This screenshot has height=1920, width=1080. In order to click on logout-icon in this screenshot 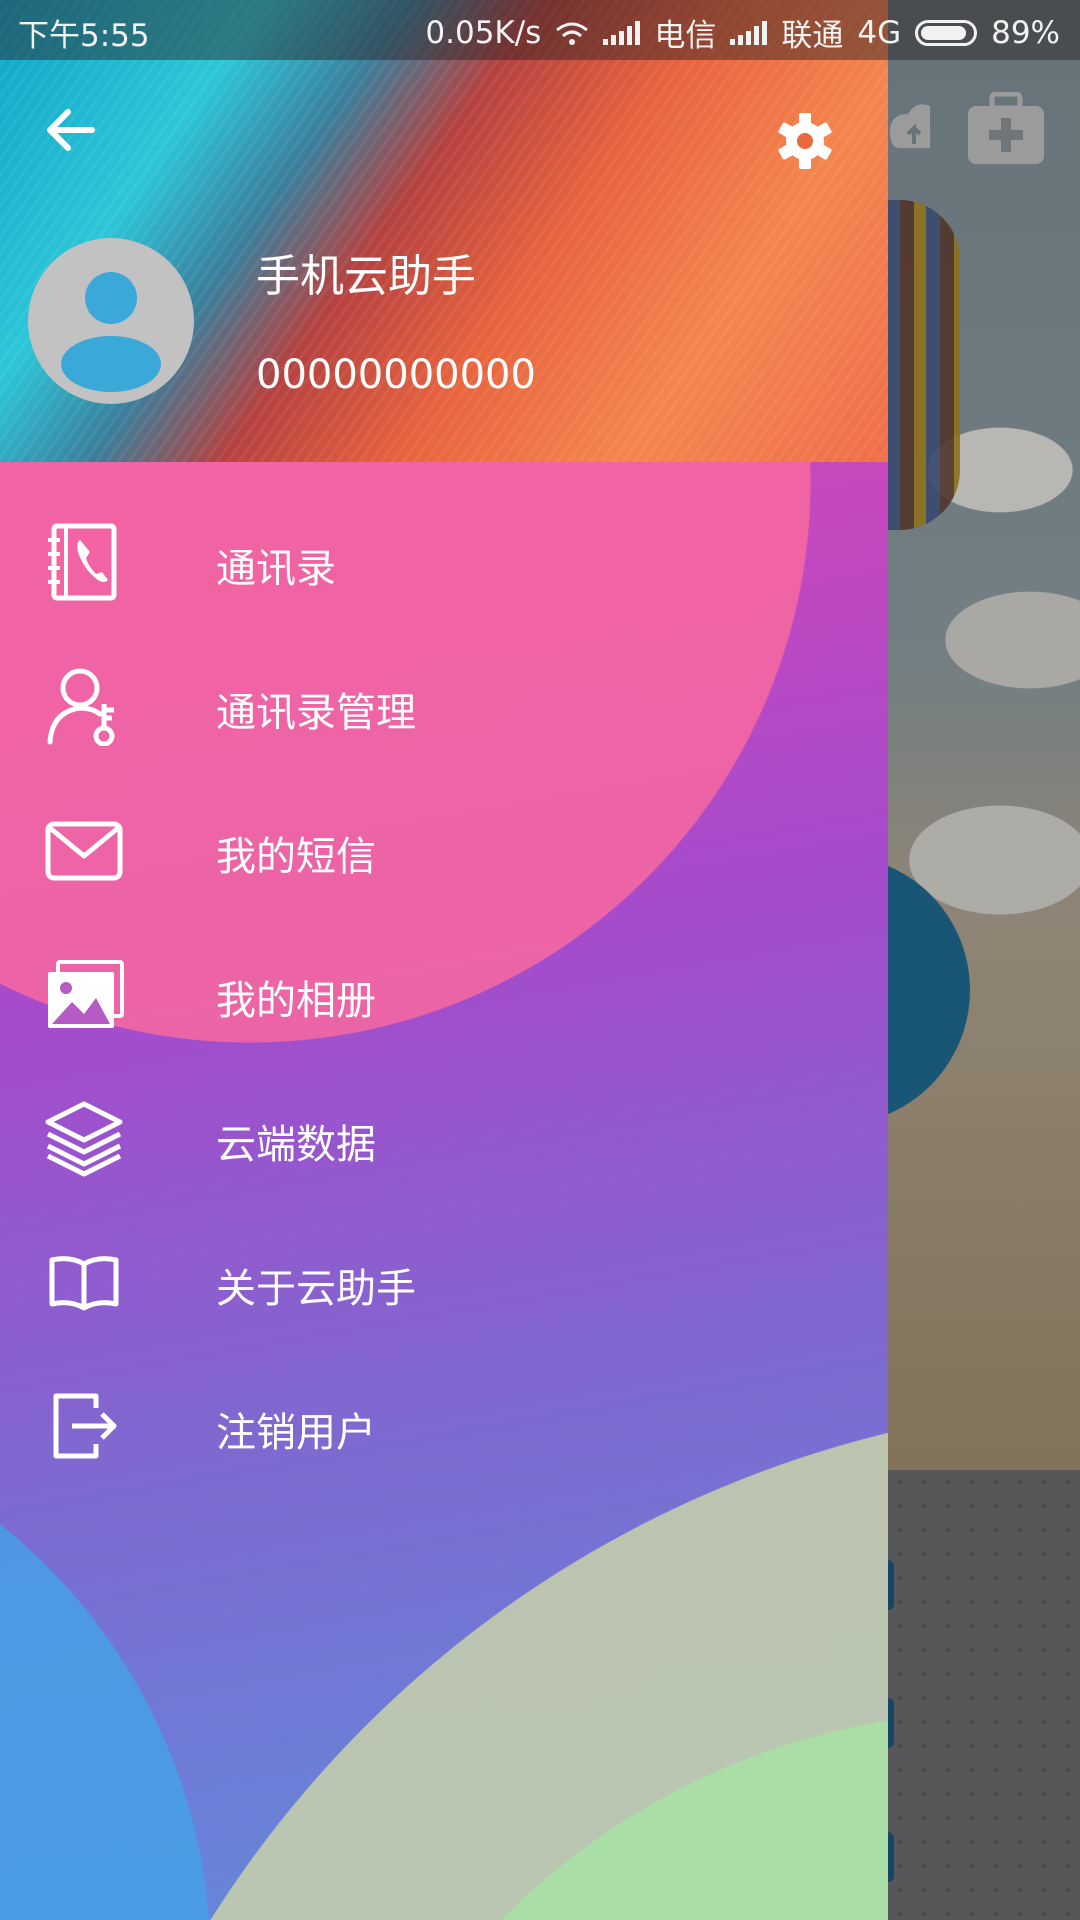, I will do `click(85, 1426)`.